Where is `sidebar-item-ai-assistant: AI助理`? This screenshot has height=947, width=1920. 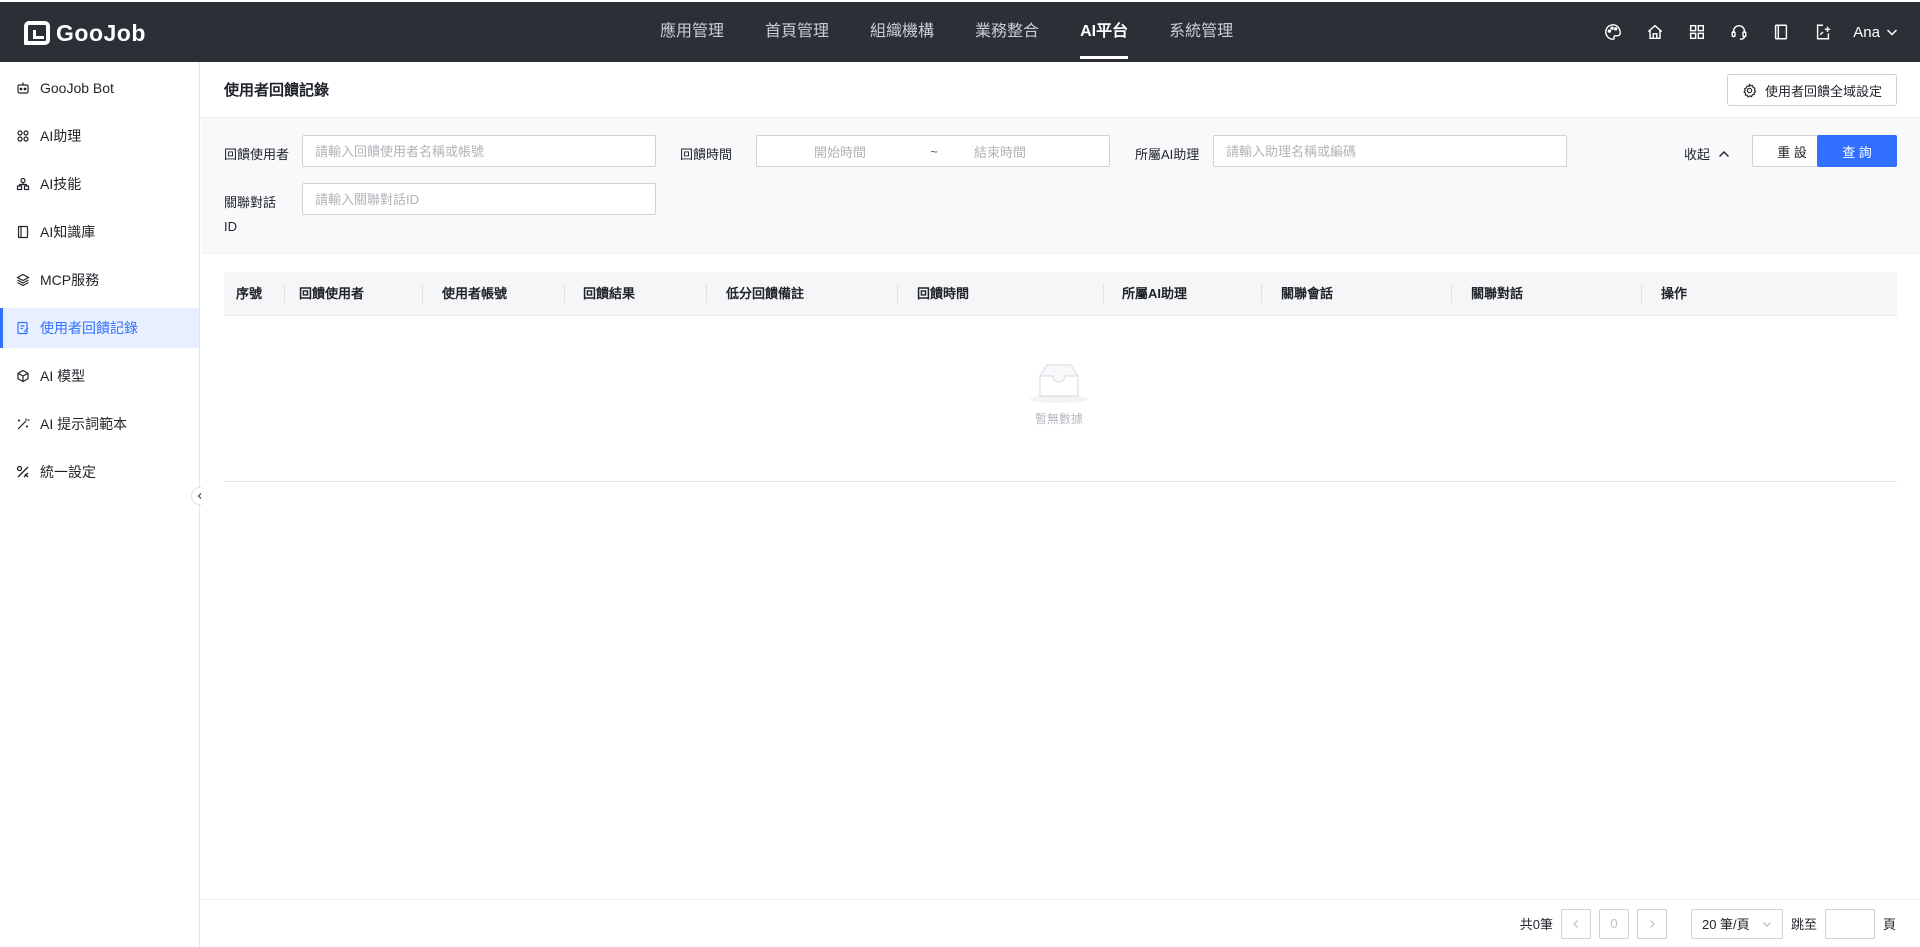
sidebar-item-ai-assistant: AI助理 is located at coordinates (99, 136).